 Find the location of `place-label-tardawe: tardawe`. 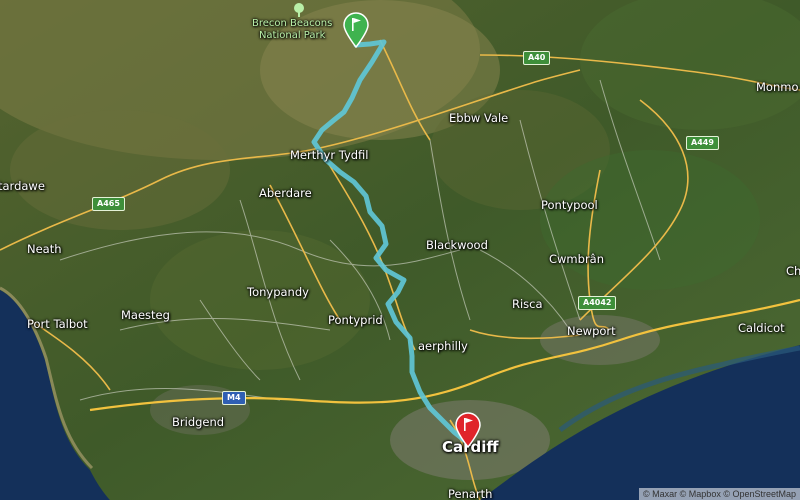

place-label-tardawe: tardawe is located at coordinates (22, 186).